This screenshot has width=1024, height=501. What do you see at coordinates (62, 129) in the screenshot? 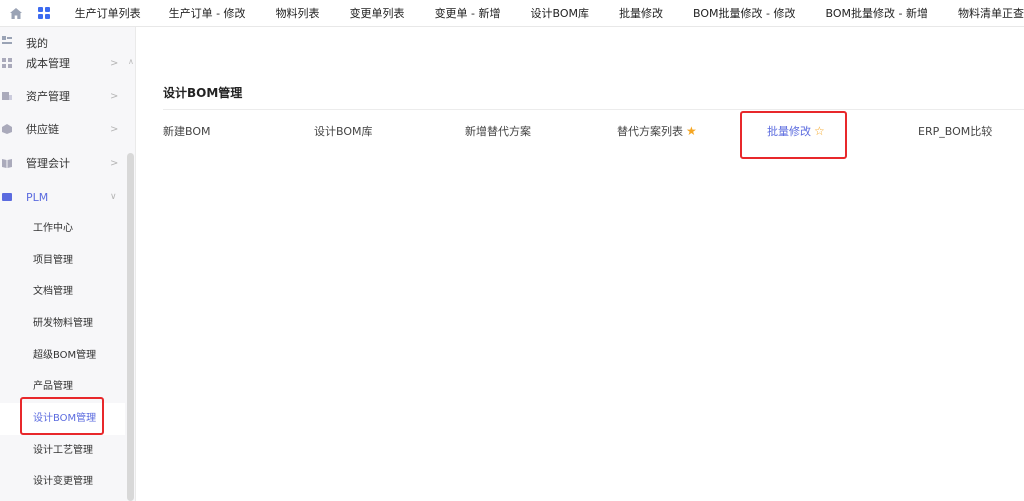
I see `sidebar-item-supply-chain: 供应链 >` at bounding box center [62, 129].